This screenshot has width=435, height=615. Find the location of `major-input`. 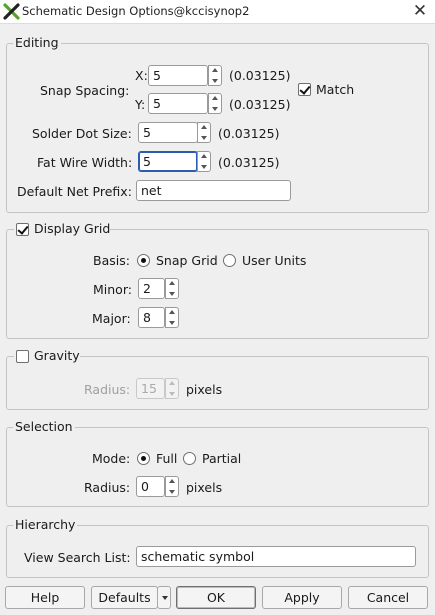

major-input is located at coordinates (151, 317).